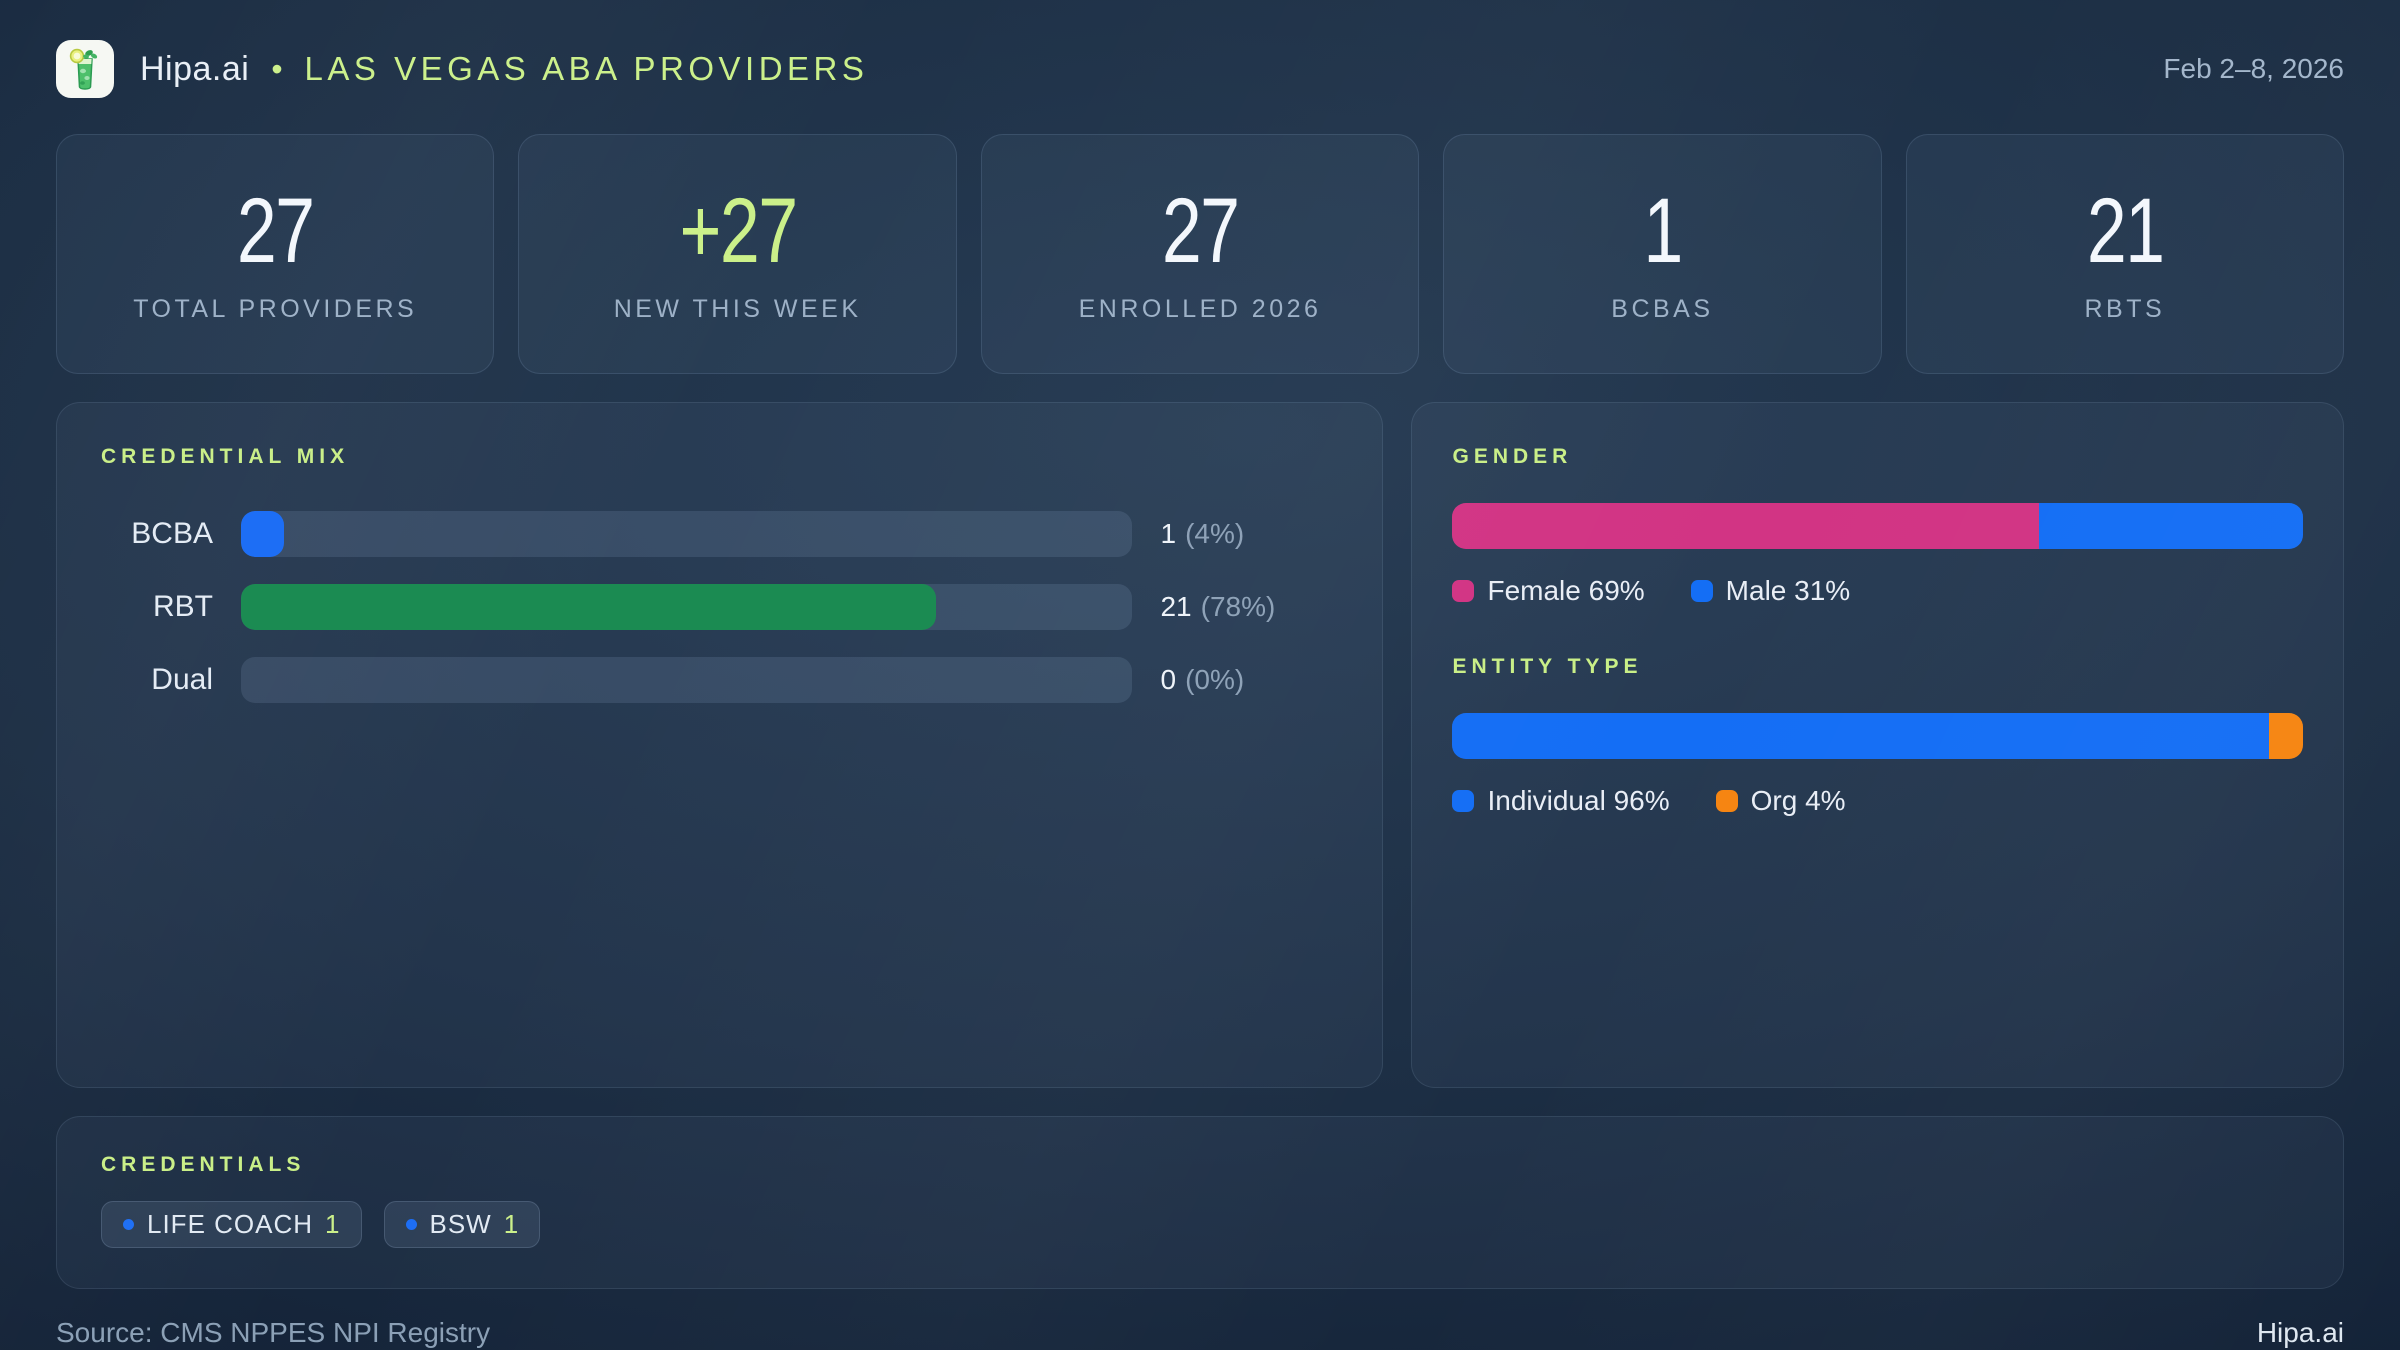  Describe the element at coordinates (262, 534) in the screenshot. I see `bar-fill-bcba` at that location.